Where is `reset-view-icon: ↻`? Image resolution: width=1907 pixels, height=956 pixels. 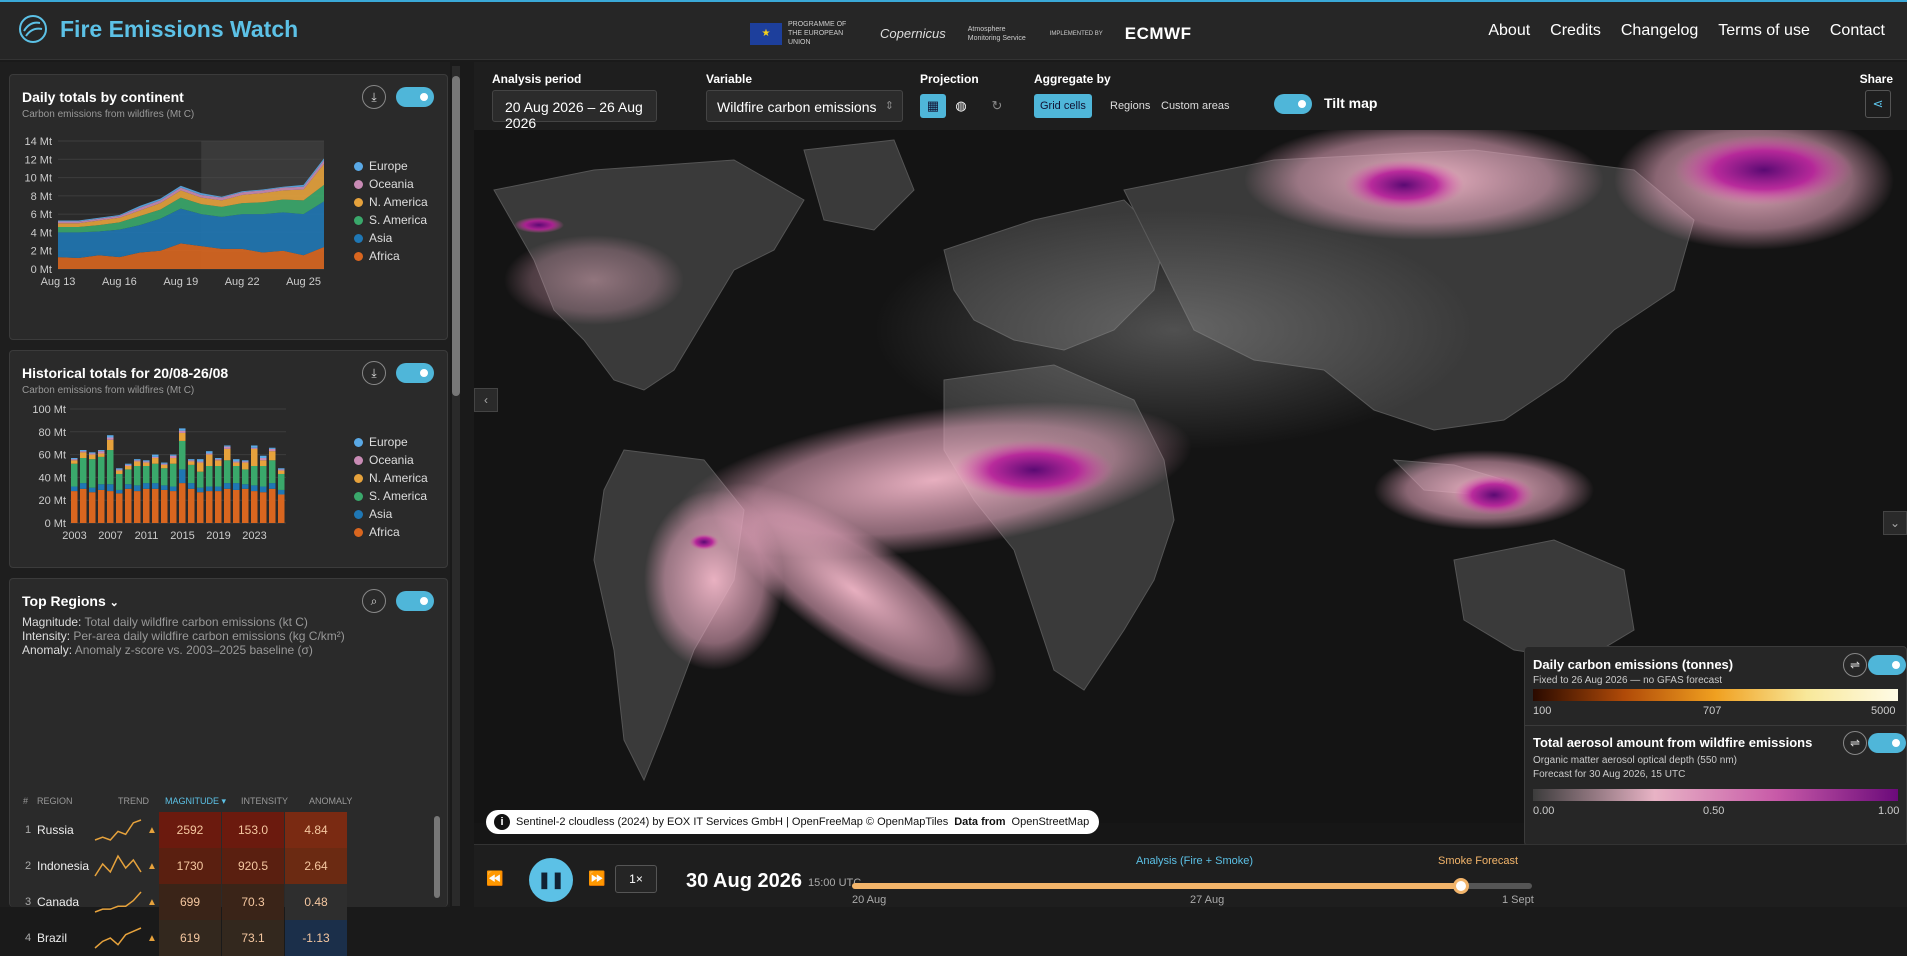 reset-view-icon: ↻ is located at coordinates (997, 106).